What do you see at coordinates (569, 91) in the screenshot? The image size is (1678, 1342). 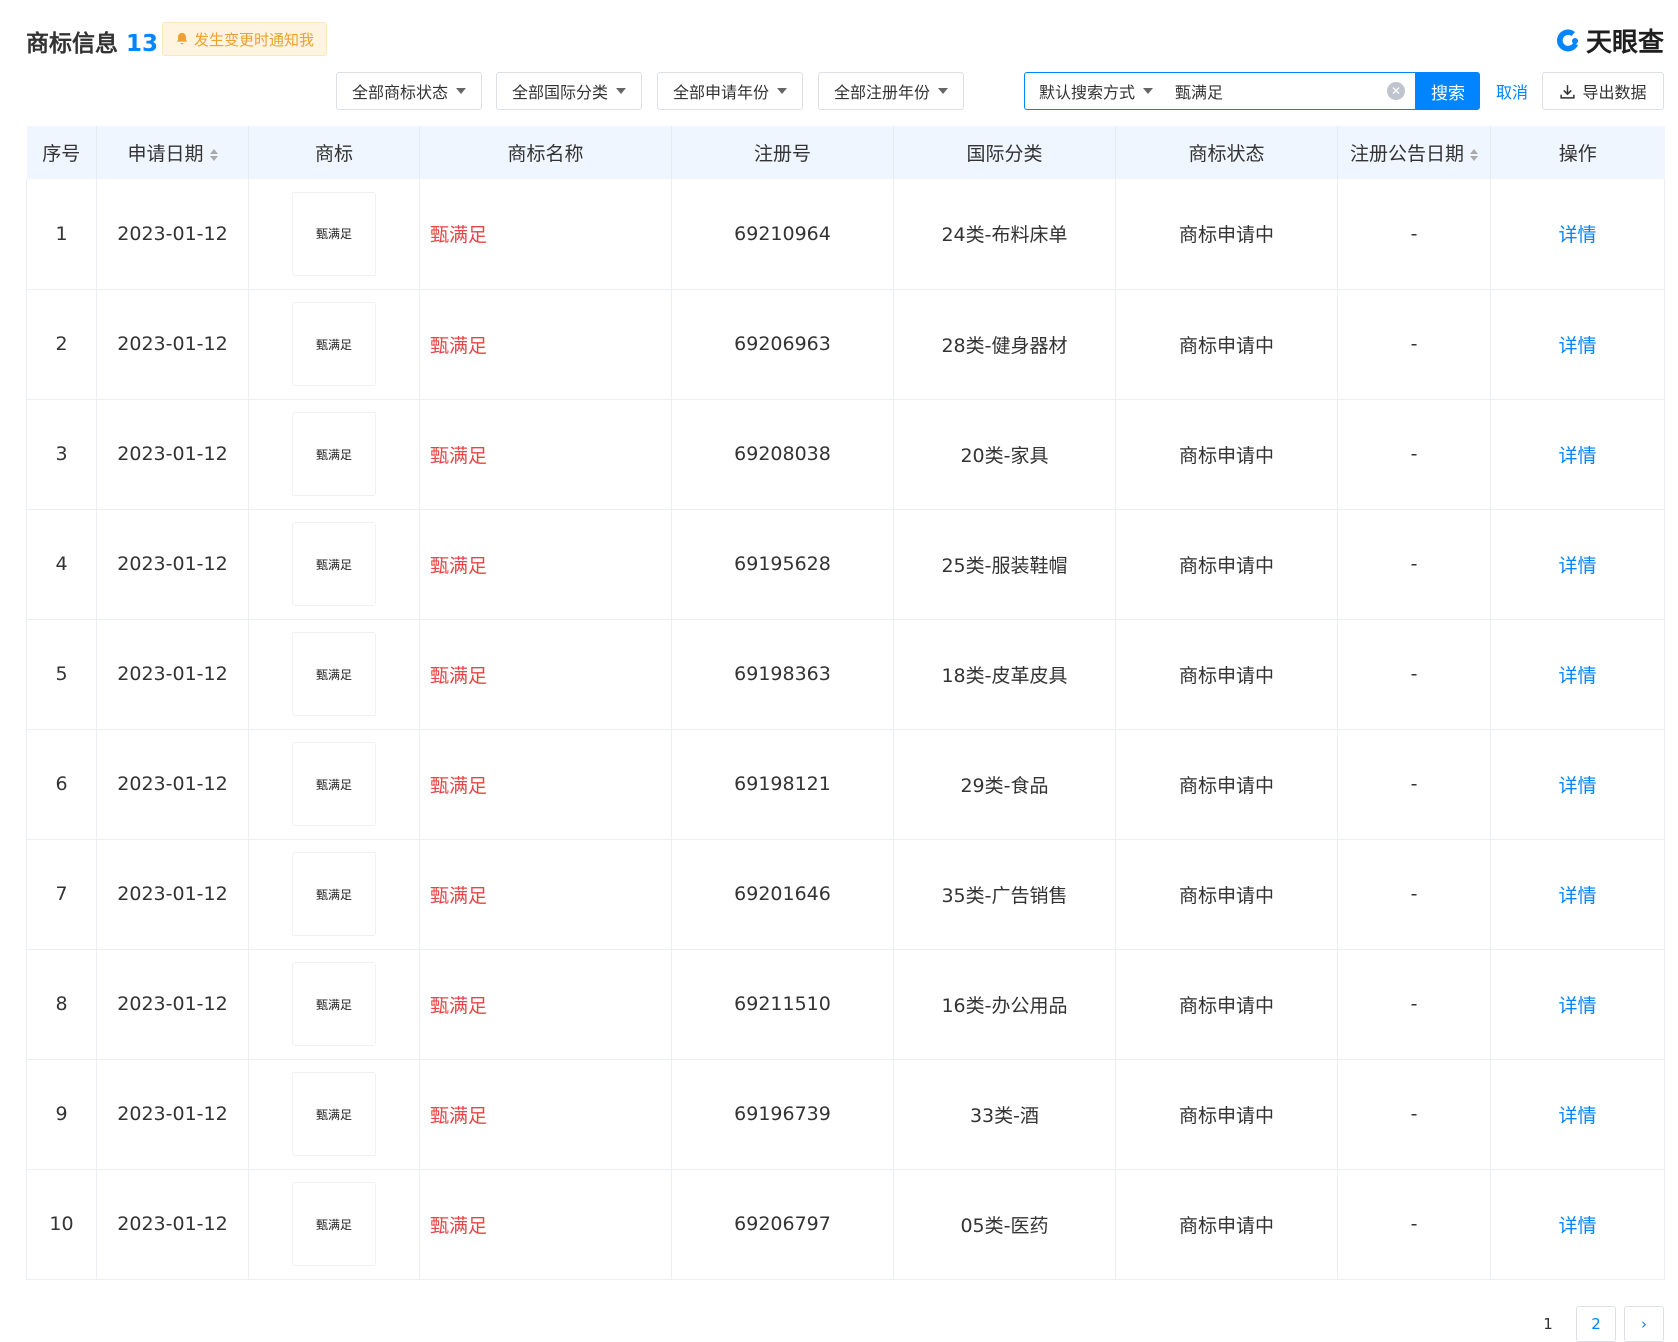 I see `intl-class-filter-dropdown: 全部国际分类` at bounding box center [569, 91].